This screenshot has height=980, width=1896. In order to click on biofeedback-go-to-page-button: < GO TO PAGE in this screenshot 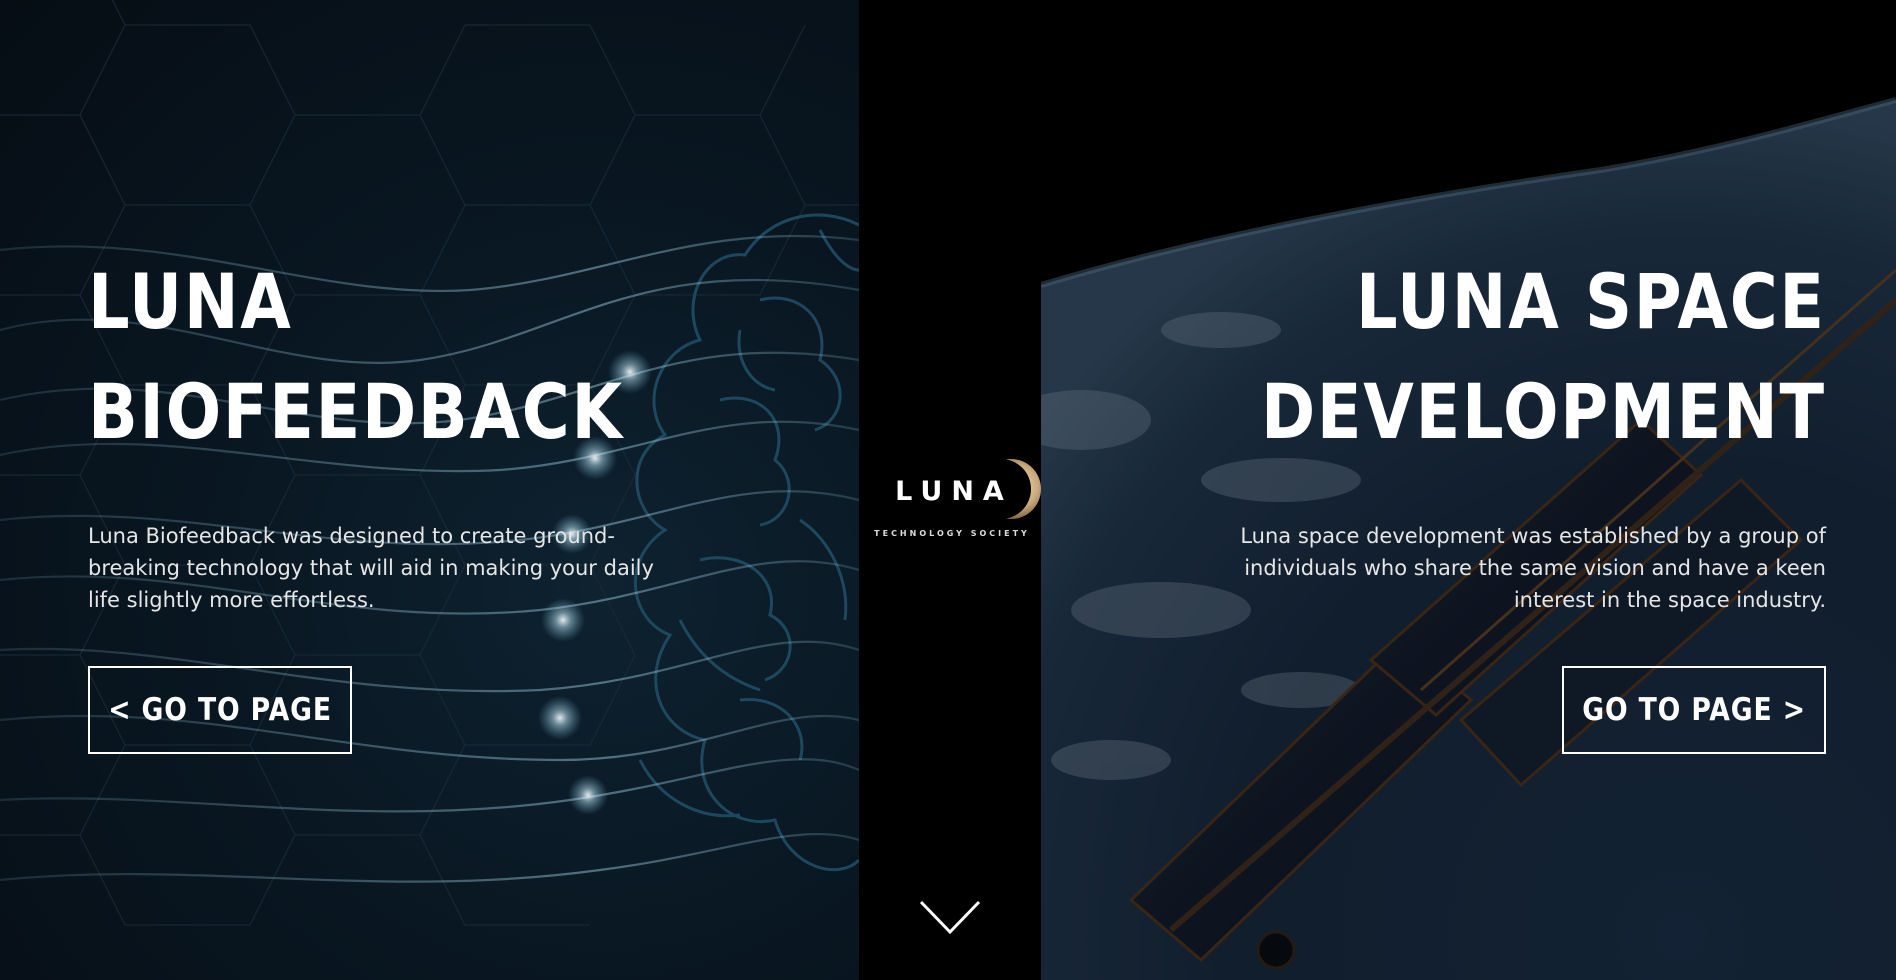, I will do `click(220, 710)`.